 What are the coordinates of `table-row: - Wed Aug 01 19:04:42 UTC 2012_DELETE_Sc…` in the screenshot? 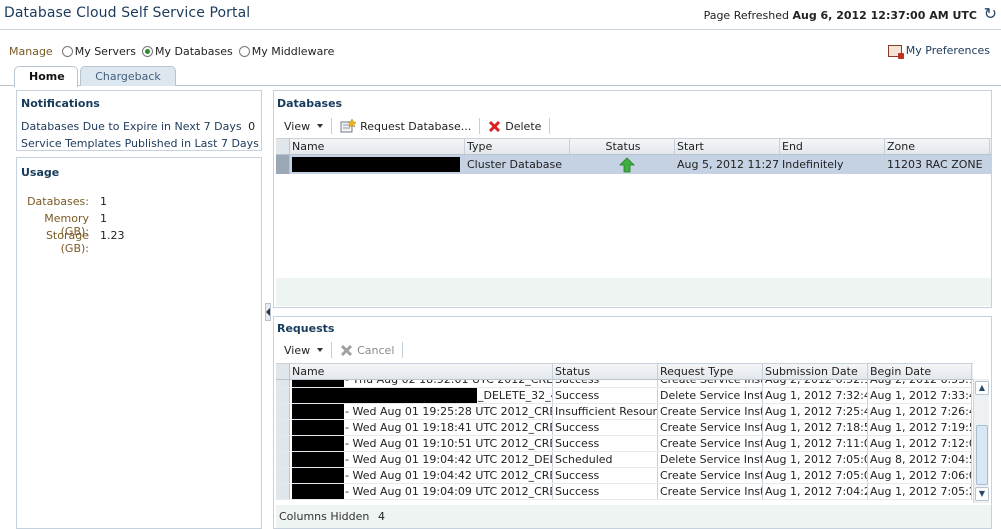 It's located at (624, 460).